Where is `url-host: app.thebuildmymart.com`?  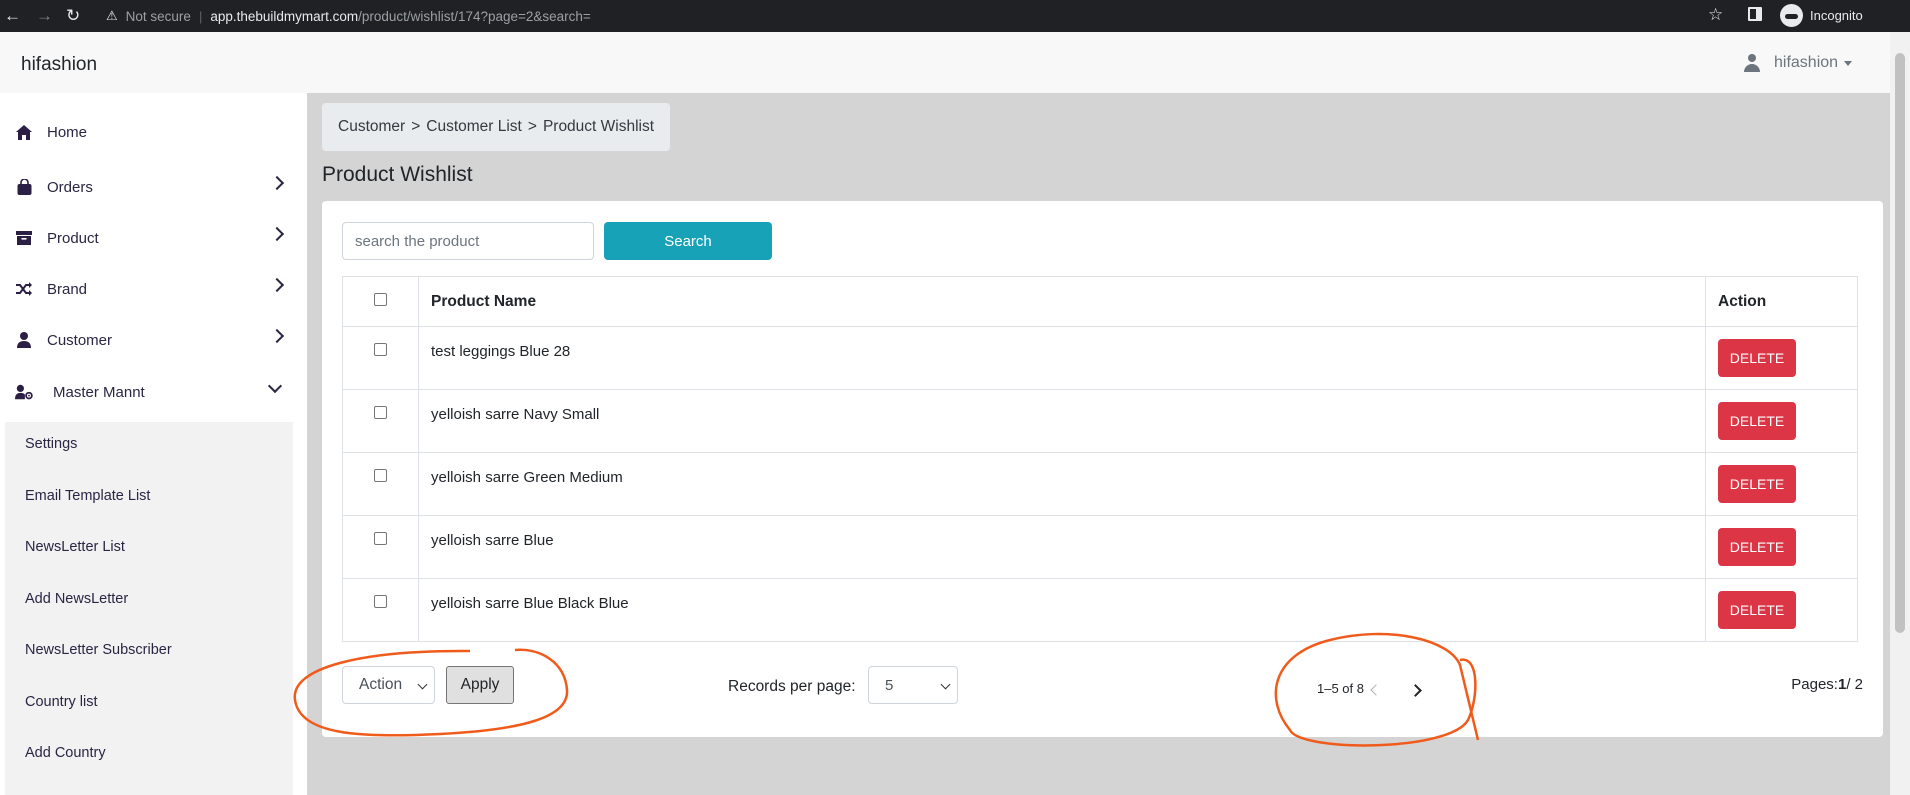
url-host: app.thebuildmymart.com is located at coordinates (284, 16).